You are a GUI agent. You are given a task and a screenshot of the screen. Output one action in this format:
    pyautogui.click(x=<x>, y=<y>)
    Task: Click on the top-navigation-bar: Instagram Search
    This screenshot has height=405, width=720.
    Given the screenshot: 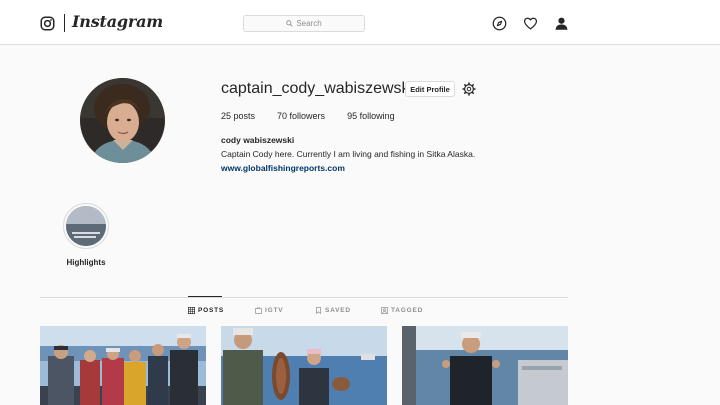 What is the action you would take?
    pyautogui.click(x=360, y=22)
    